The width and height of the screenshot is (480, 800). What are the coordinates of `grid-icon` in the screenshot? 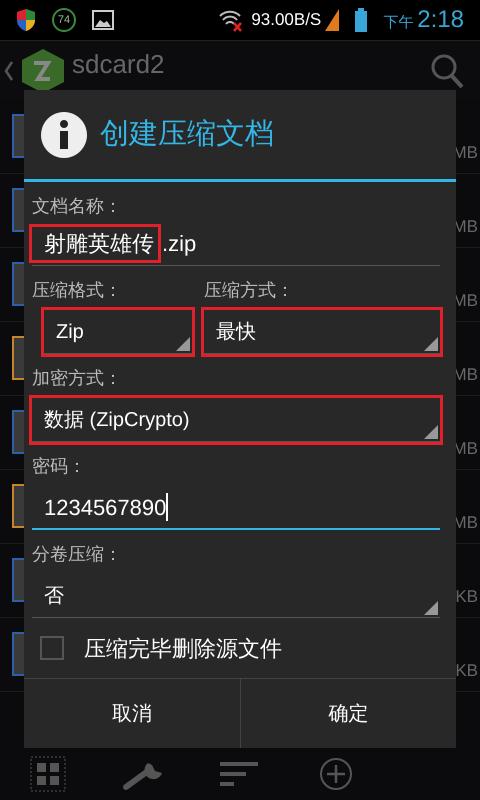 It's located at (48, 774).